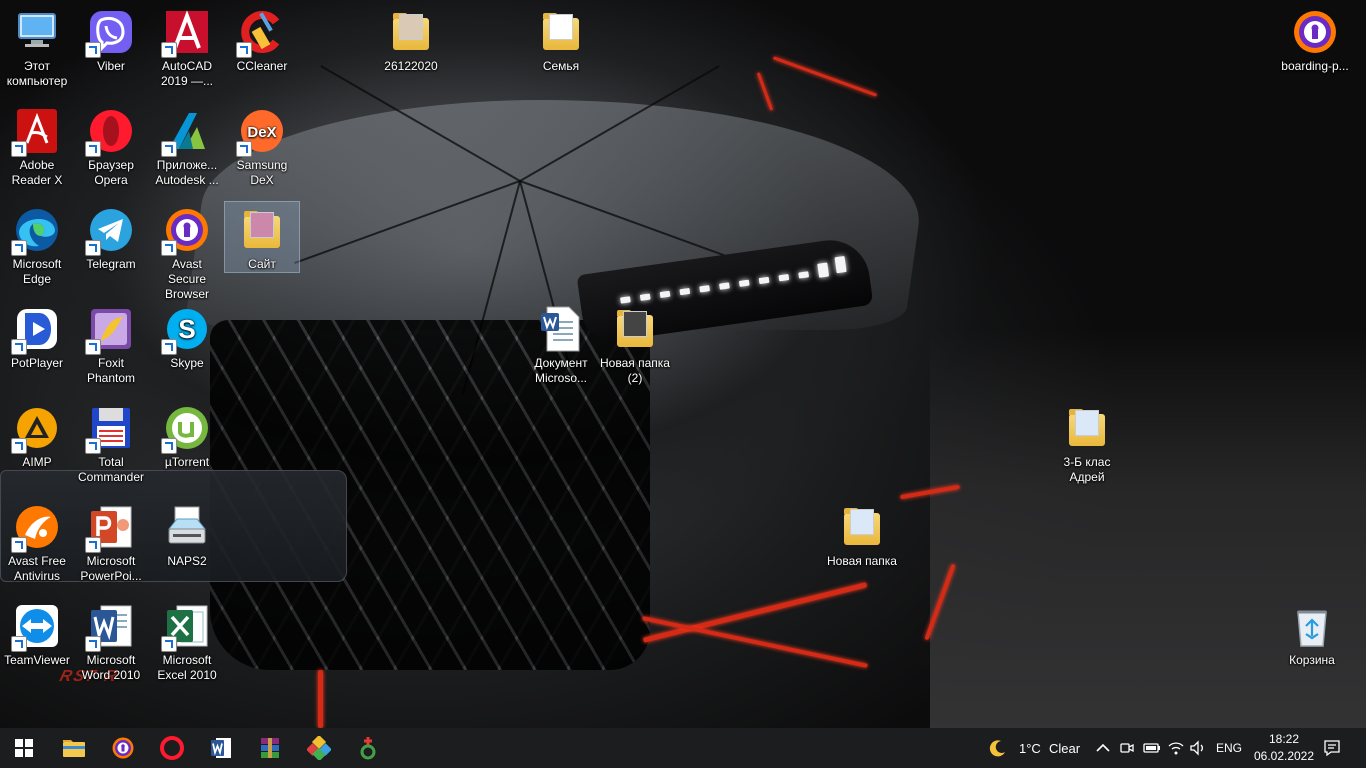  Describe the element at coordinates (262, 39) in the screenshot. I see `ccleaner-item: CCleaner` at that location.